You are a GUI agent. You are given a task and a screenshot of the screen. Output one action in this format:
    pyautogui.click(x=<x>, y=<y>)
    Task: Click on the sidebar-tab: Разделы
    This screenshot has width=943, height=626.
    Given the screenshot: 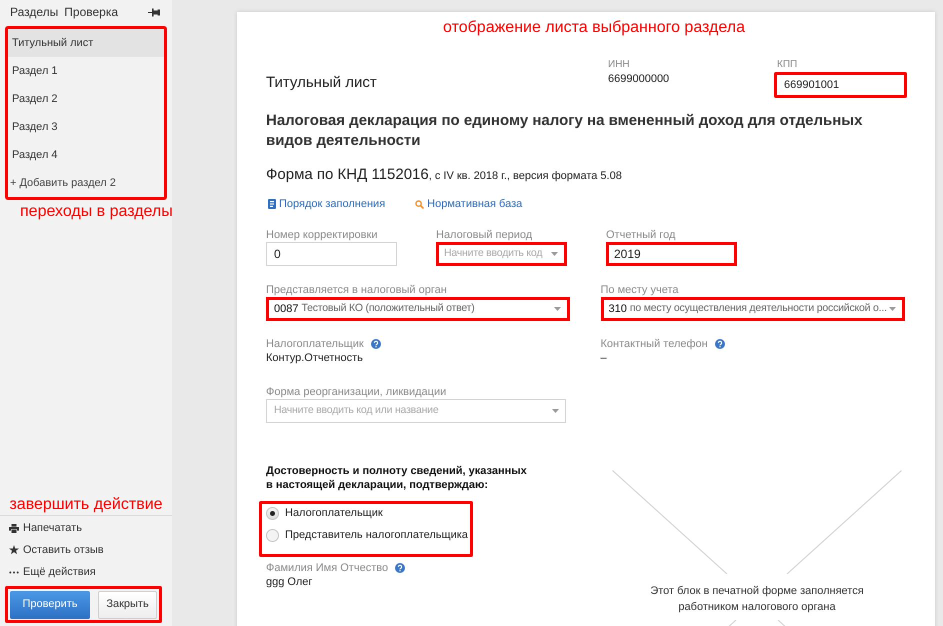 What is the action you would take?
    pyautogui.click(x=34, y=12)
    